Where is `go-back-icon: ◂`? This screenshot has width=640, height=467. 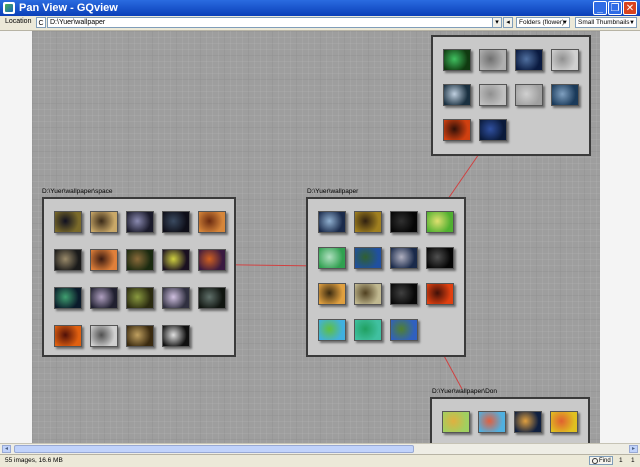
go-back-icon: ◂ is located at coordinates (508, 22).